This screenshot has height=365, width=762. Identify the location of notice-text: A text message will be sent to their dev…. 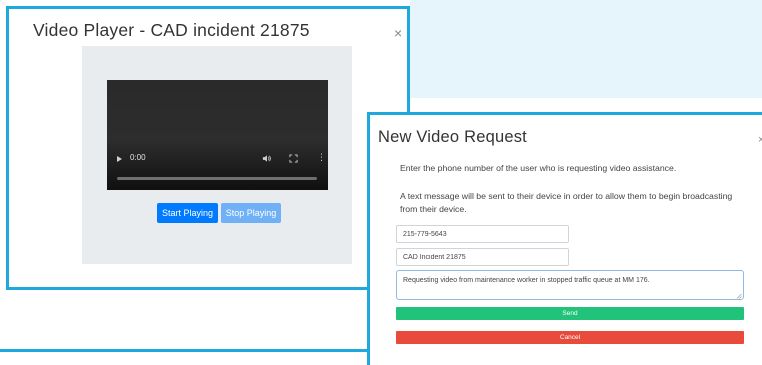
(566, 202).